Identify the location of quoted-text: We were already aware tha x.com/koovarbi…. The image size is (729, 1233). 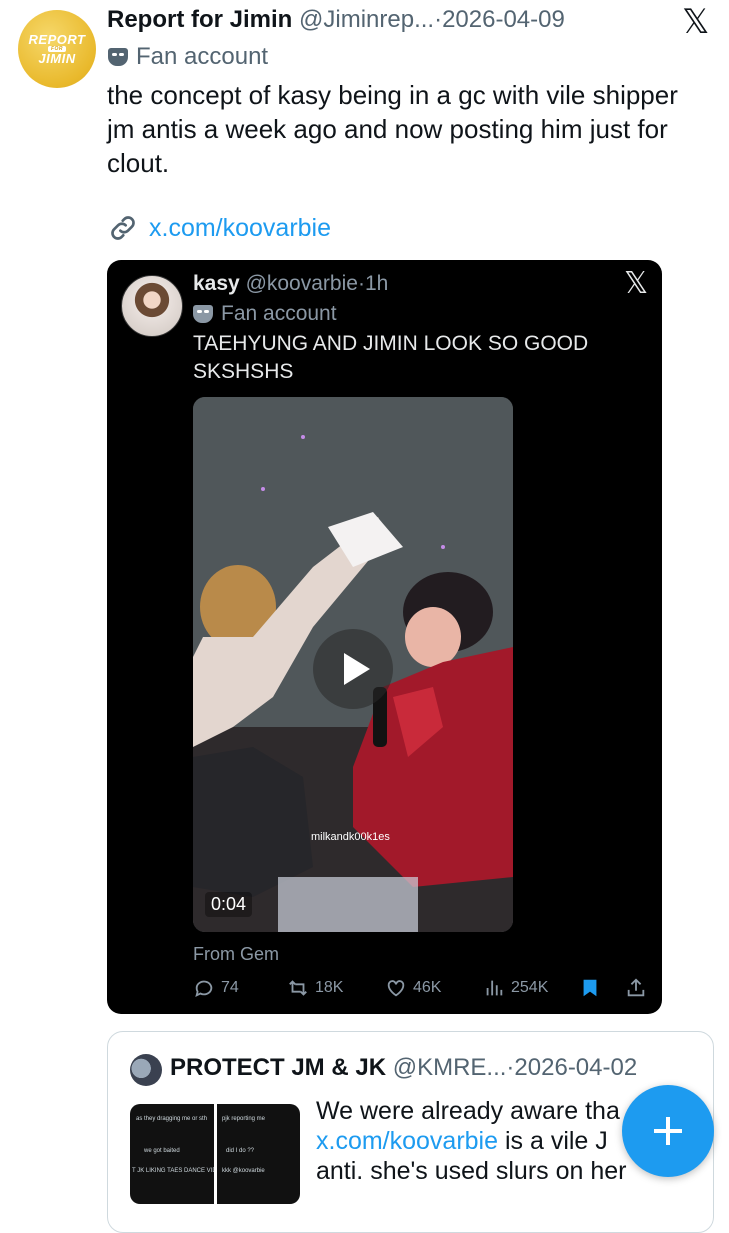
(476, 1141).